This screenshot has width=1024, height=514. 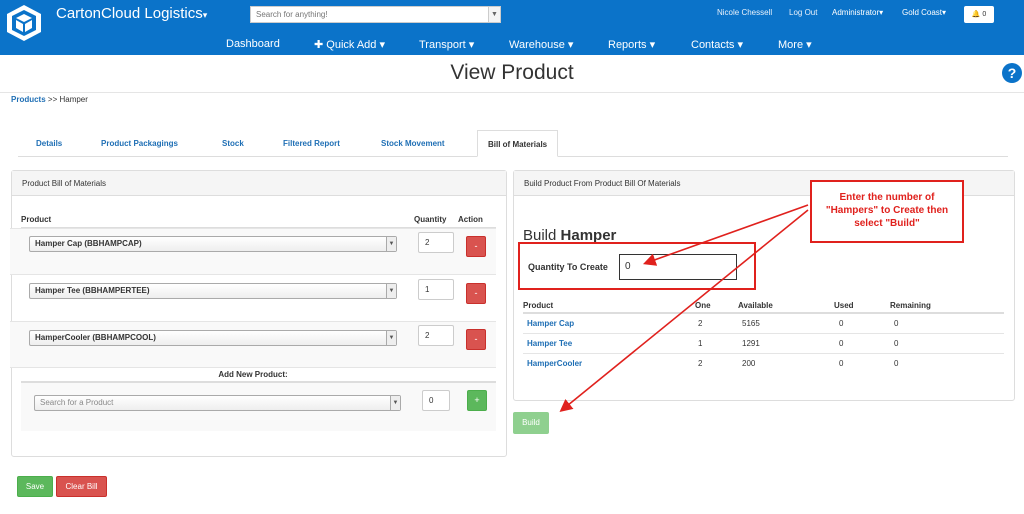 What do you see at coordinates (976, 14) in the screenshot?
I see `bell-icon: 🔔` at bounding box center [976, 14].